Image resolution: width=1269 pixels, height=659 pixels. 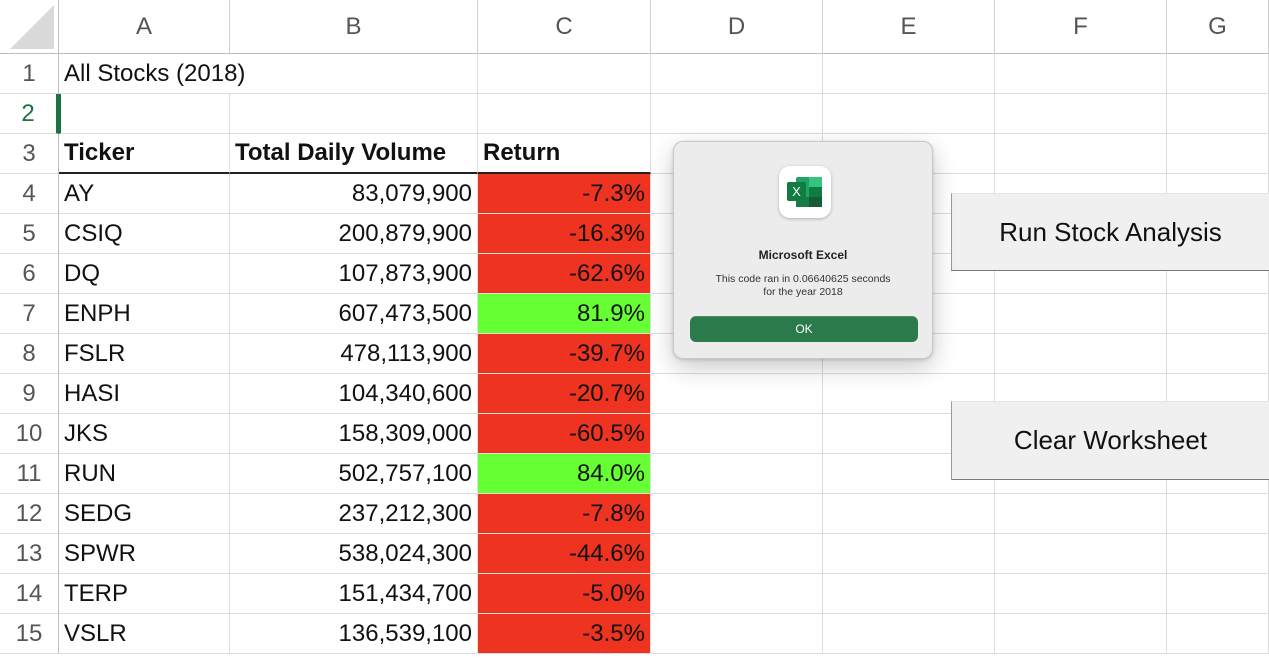 I want to click on column-header-a: A, so click(x=144, y=27).